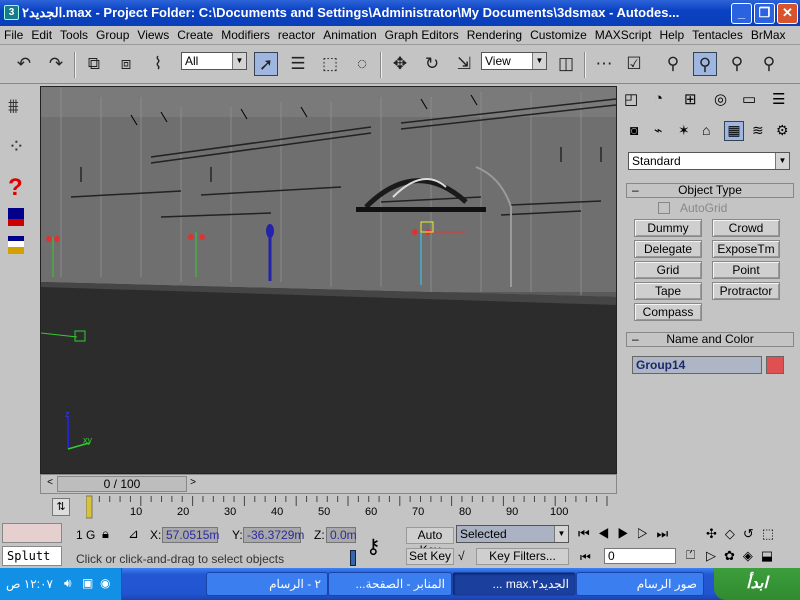 This screenshot has height=600, width=800. What do you see at coordinates (105, 583) in the screenshot?
I see `language-icon: ◉` at bounding box center [105, 583].